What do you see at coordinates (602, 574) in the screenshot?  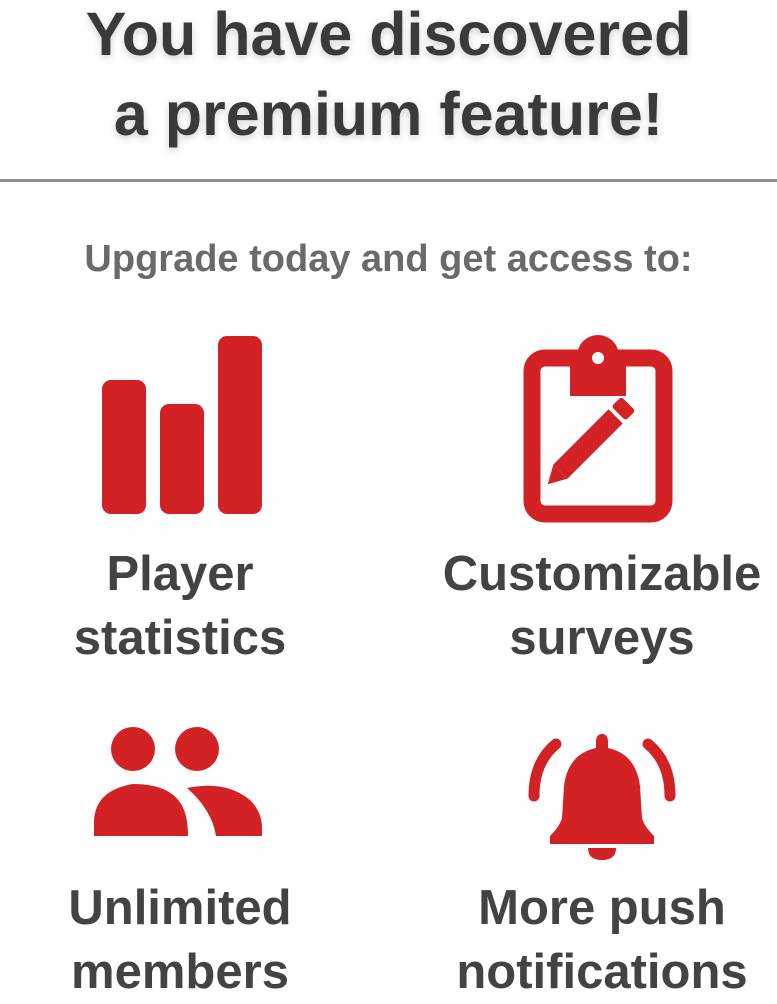 I see `feature-label-line-1: Customizable` at bounding box center [602, 574].